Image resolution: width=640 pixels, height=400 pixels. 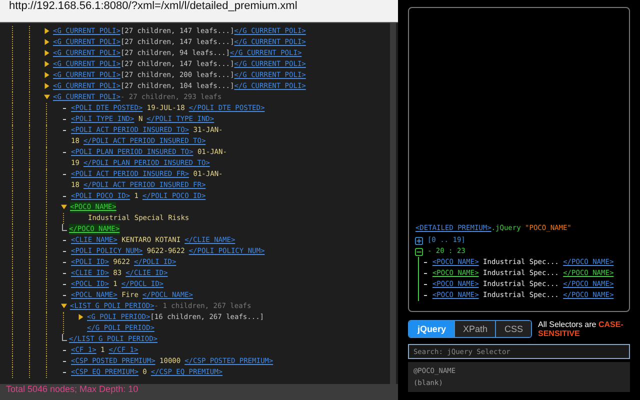 What do you see at coordinates (513, 329) in the screenshot?
I see `selector-tab: CSS` at bounding box center [513, 329].